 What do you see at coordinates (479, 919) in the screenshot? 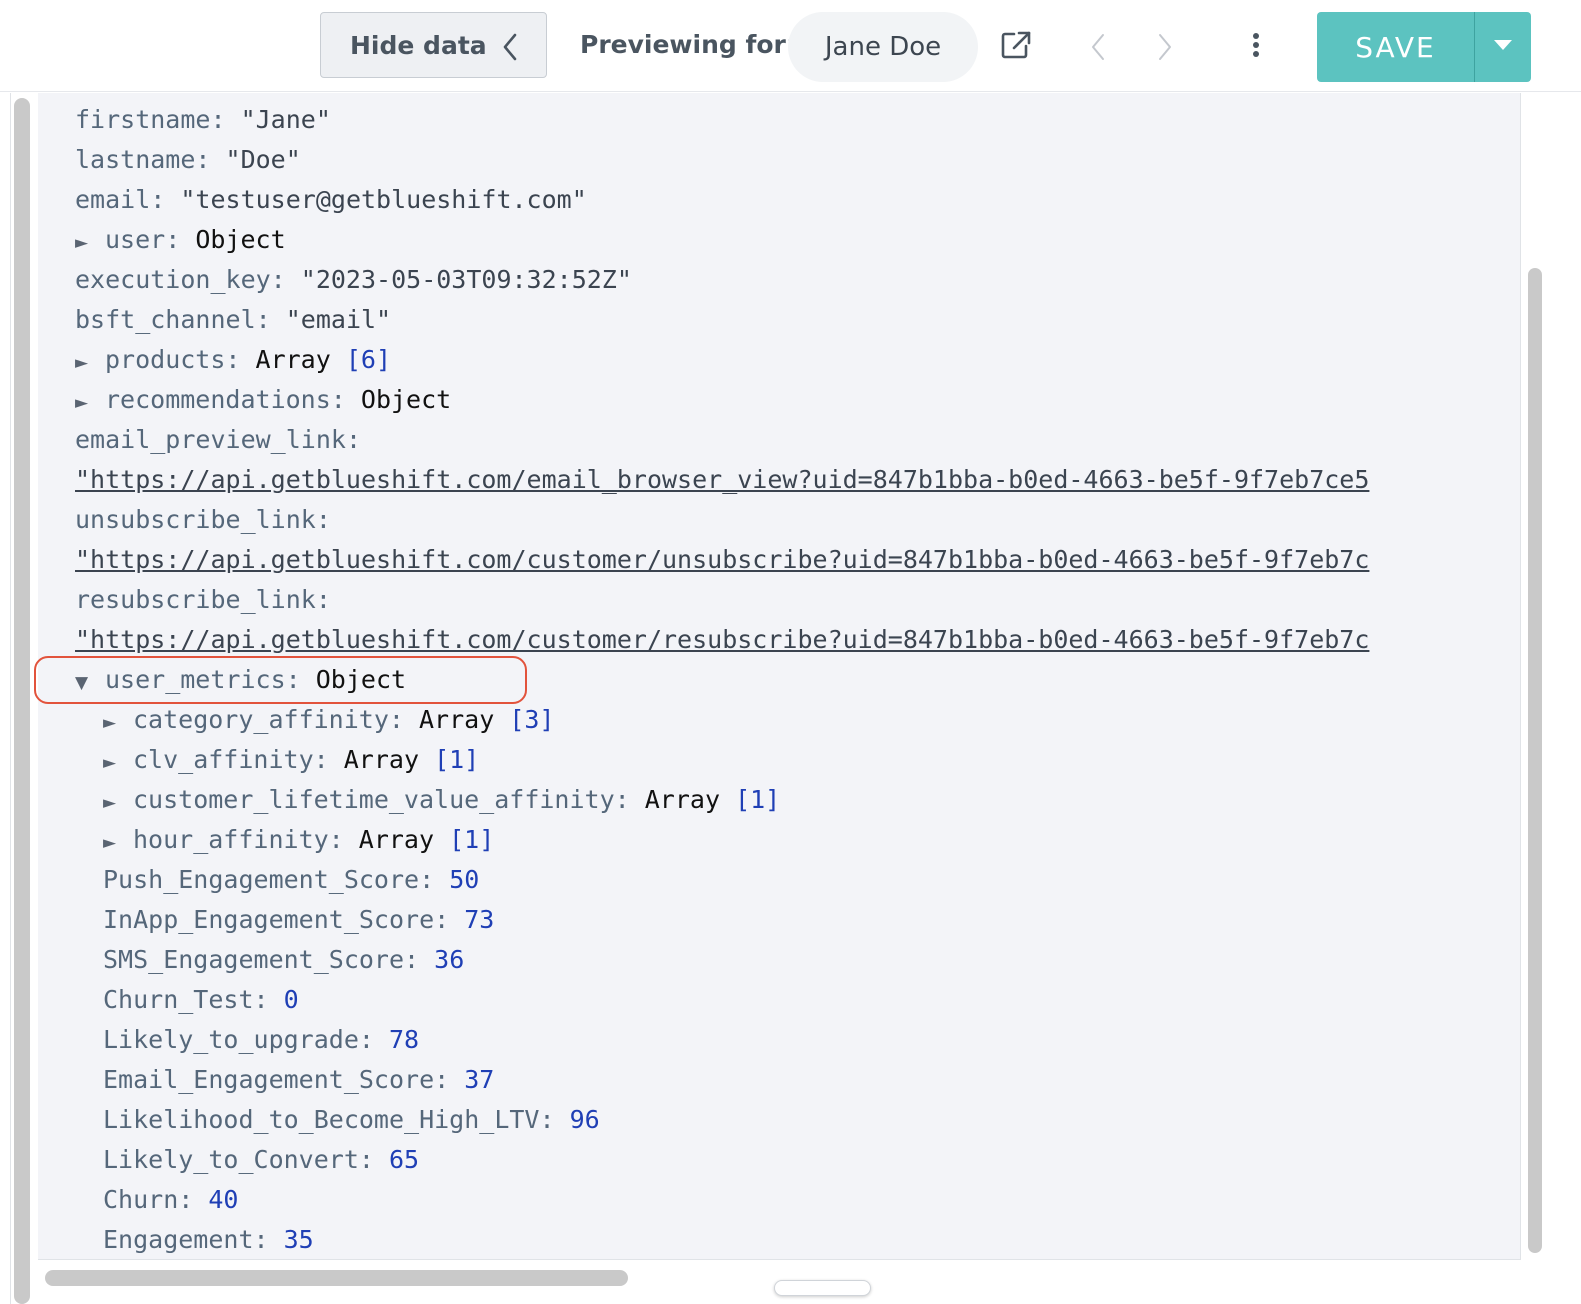
I see `tree-value: 73` at bounding box center [479, 919].